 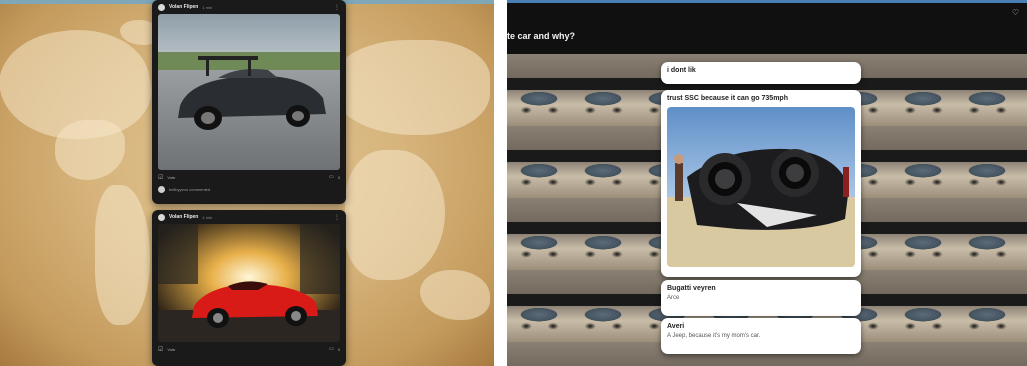 What do you see at coordinates (249, 189) in the screenshot?
I see `post-footer: hellbyyeno commented` at bounding box center [249, 189].